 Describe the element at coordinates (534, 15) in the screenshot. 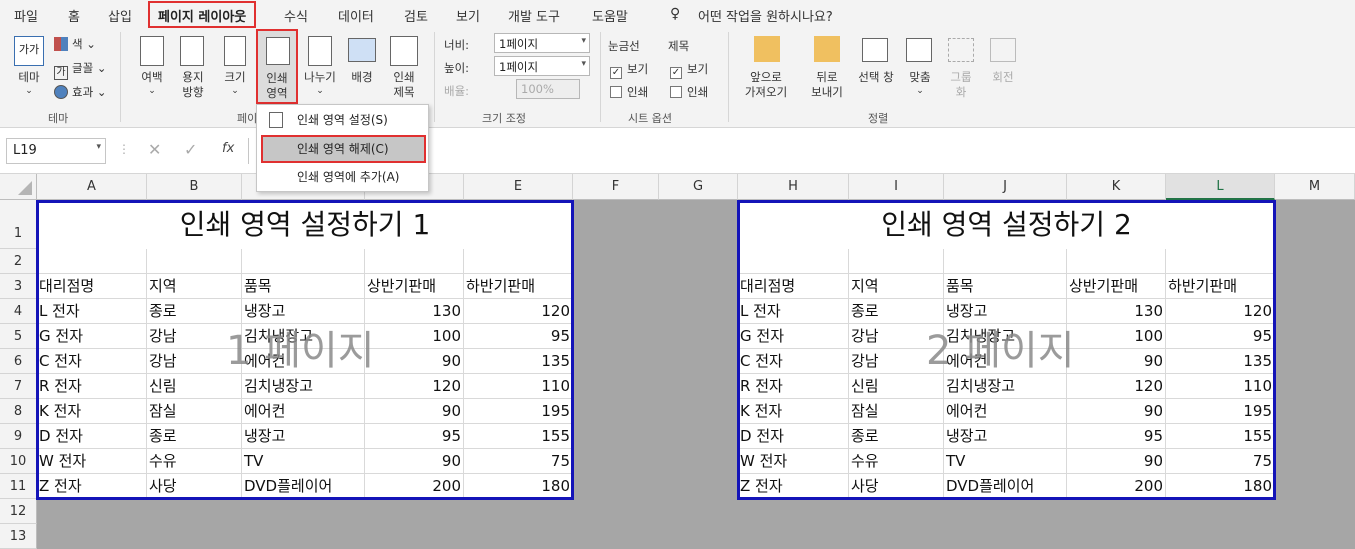

I see `tab-developer: 개발 도구` at that location.